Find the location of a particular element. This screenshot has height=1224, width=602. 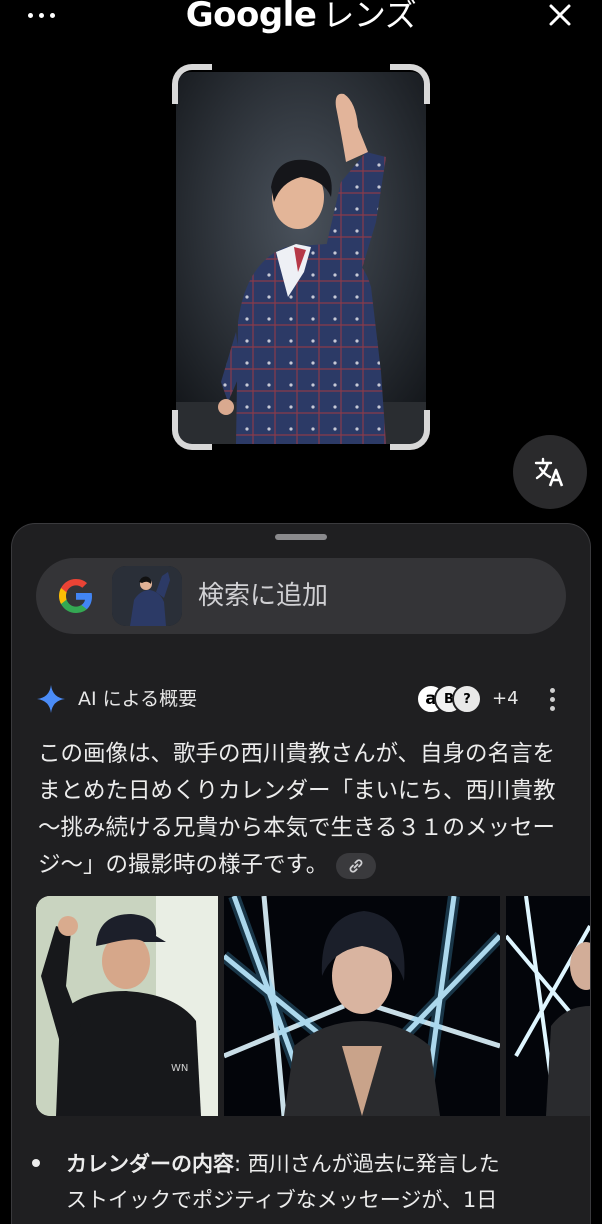

bullet-second-line: ストイックでポジティブなメッセージが、1日 is located at coordinates (282, 1200).